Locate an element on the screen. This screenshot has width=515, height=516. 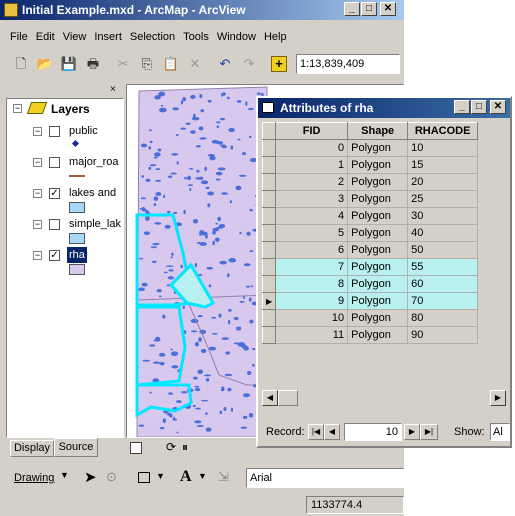
print-icon: 🖶 is located at coordinates (93, 64).